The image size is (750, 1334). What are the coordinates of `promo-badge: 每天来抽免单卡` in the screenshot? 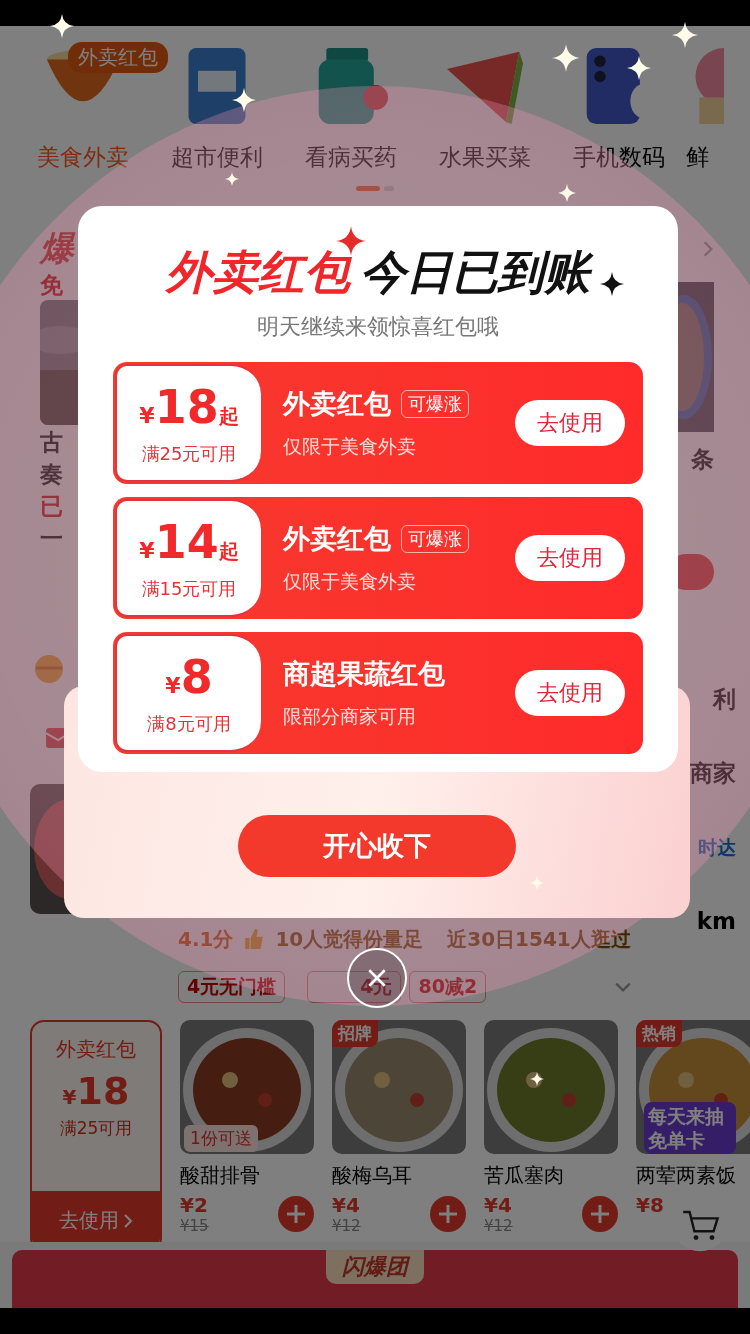 It's located at (690, 1128).